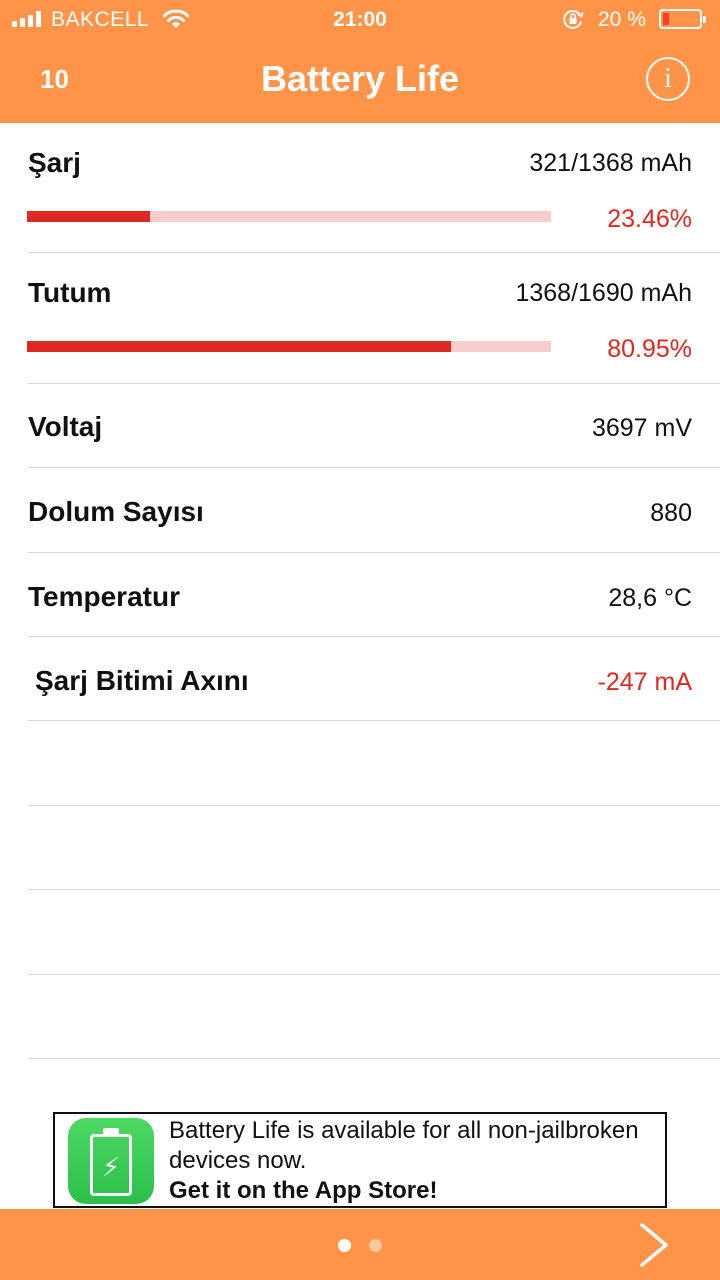  I want to click on charge-percent: 23.46%, so click(649, 219).